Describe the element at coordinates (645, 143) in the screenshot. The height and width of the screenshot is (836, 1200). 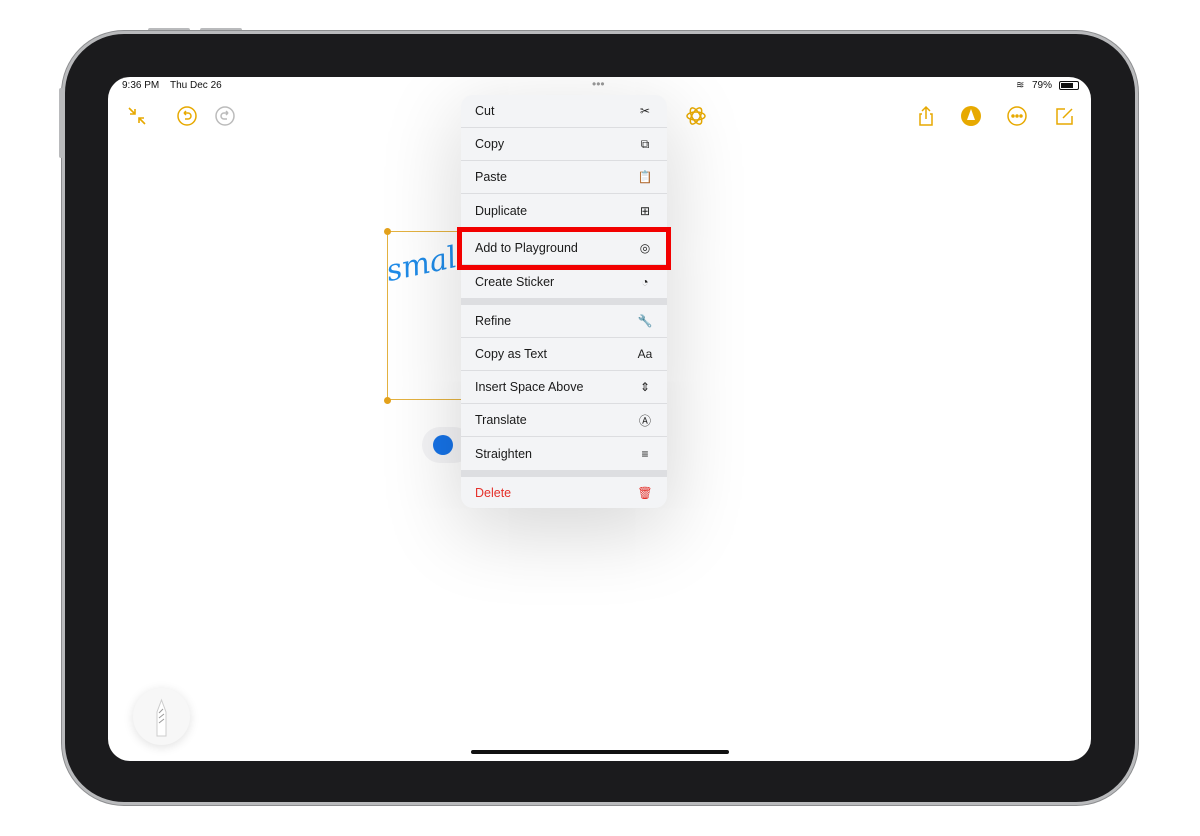
I see `copy-icon: ⧉` at that location.